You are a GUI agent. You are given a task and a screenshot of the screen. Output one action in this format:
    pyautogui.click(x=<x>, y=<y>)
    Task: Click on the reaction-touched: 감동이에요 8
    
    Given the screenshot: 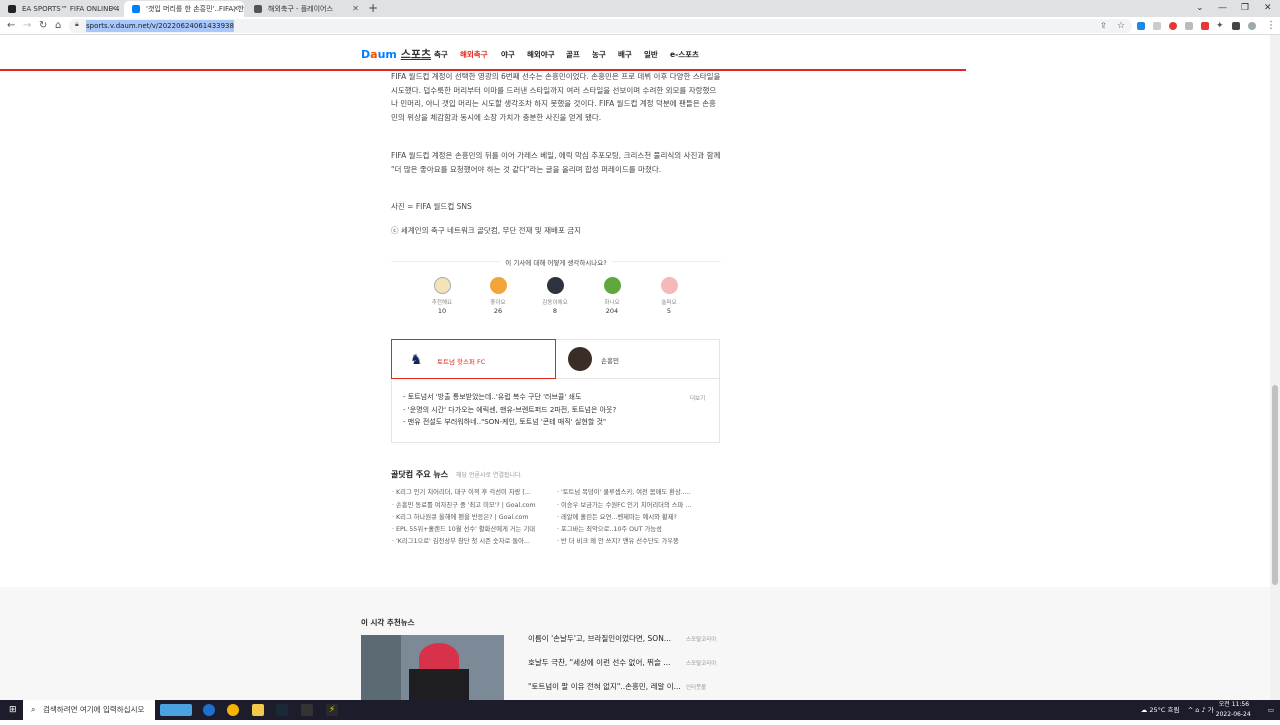 What is the action you would take?
    pyautogui.click(x=555, y=296)
    